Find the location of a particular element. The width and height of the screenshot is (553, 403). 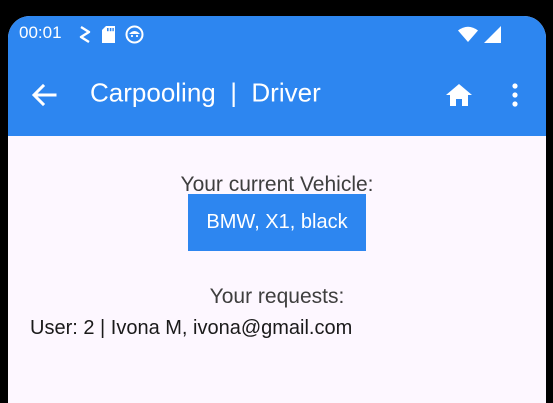

wifi-icon is located at coordinates (468, 34).